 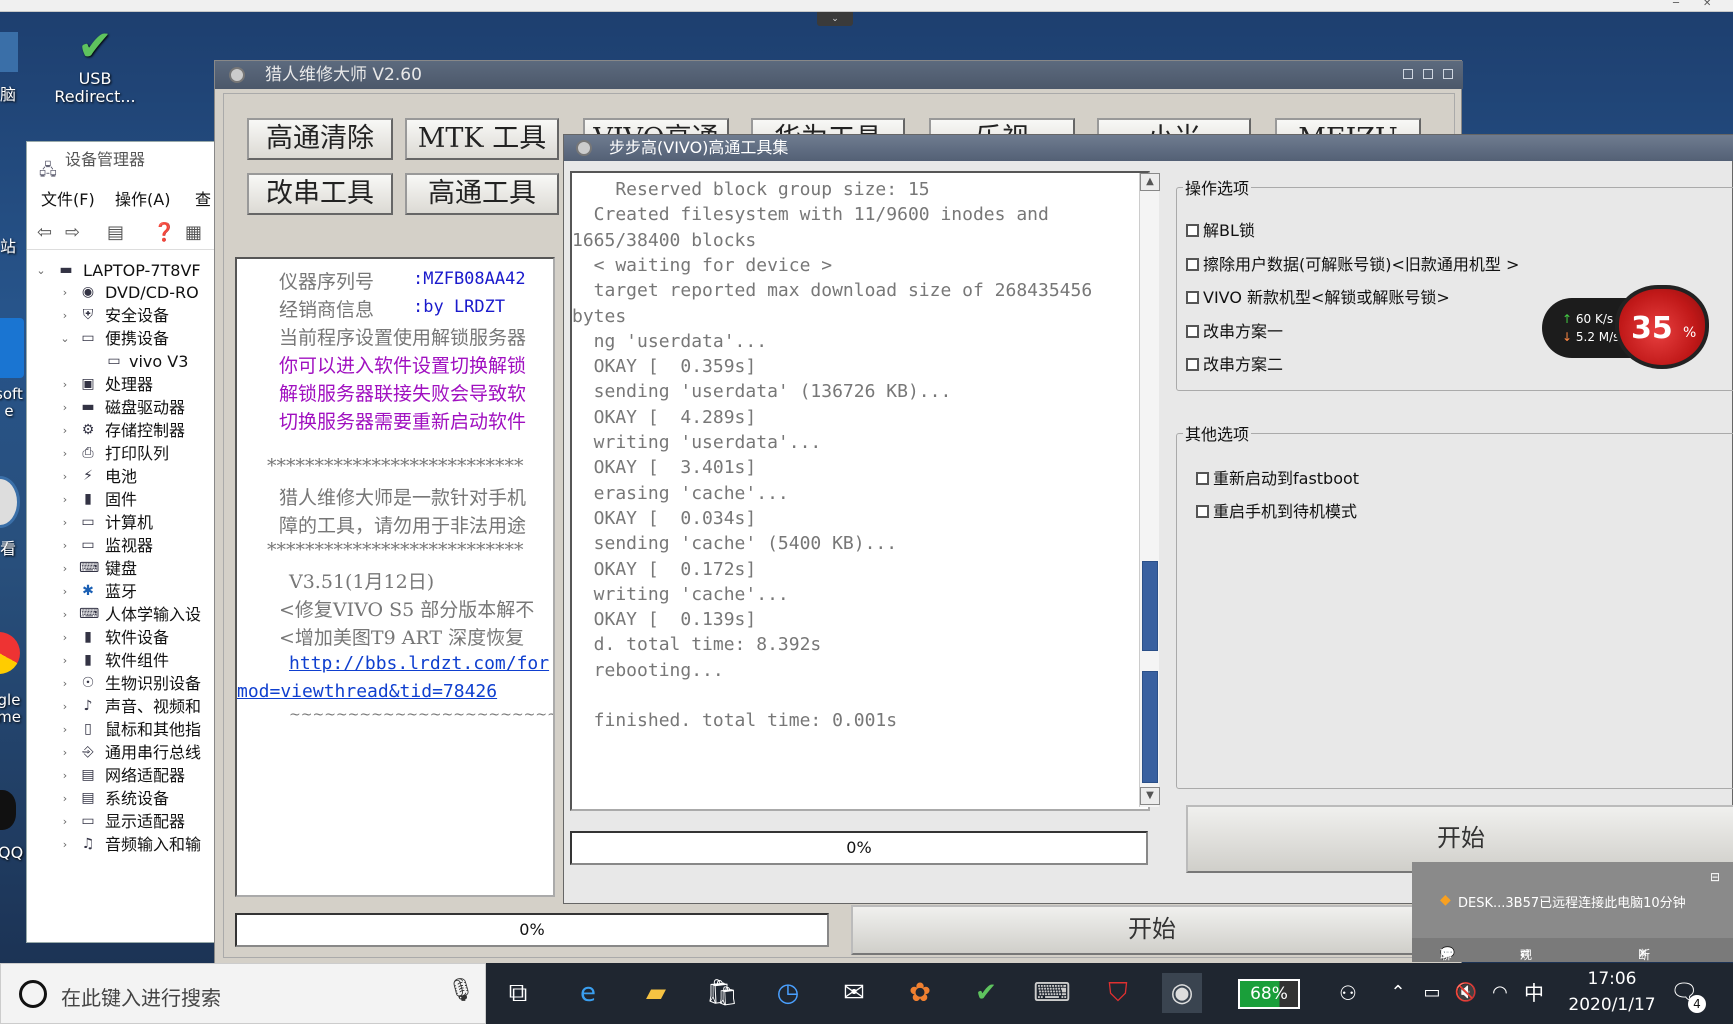 I want to click on battery-widget: 68%, so click(x=1269, y=994).